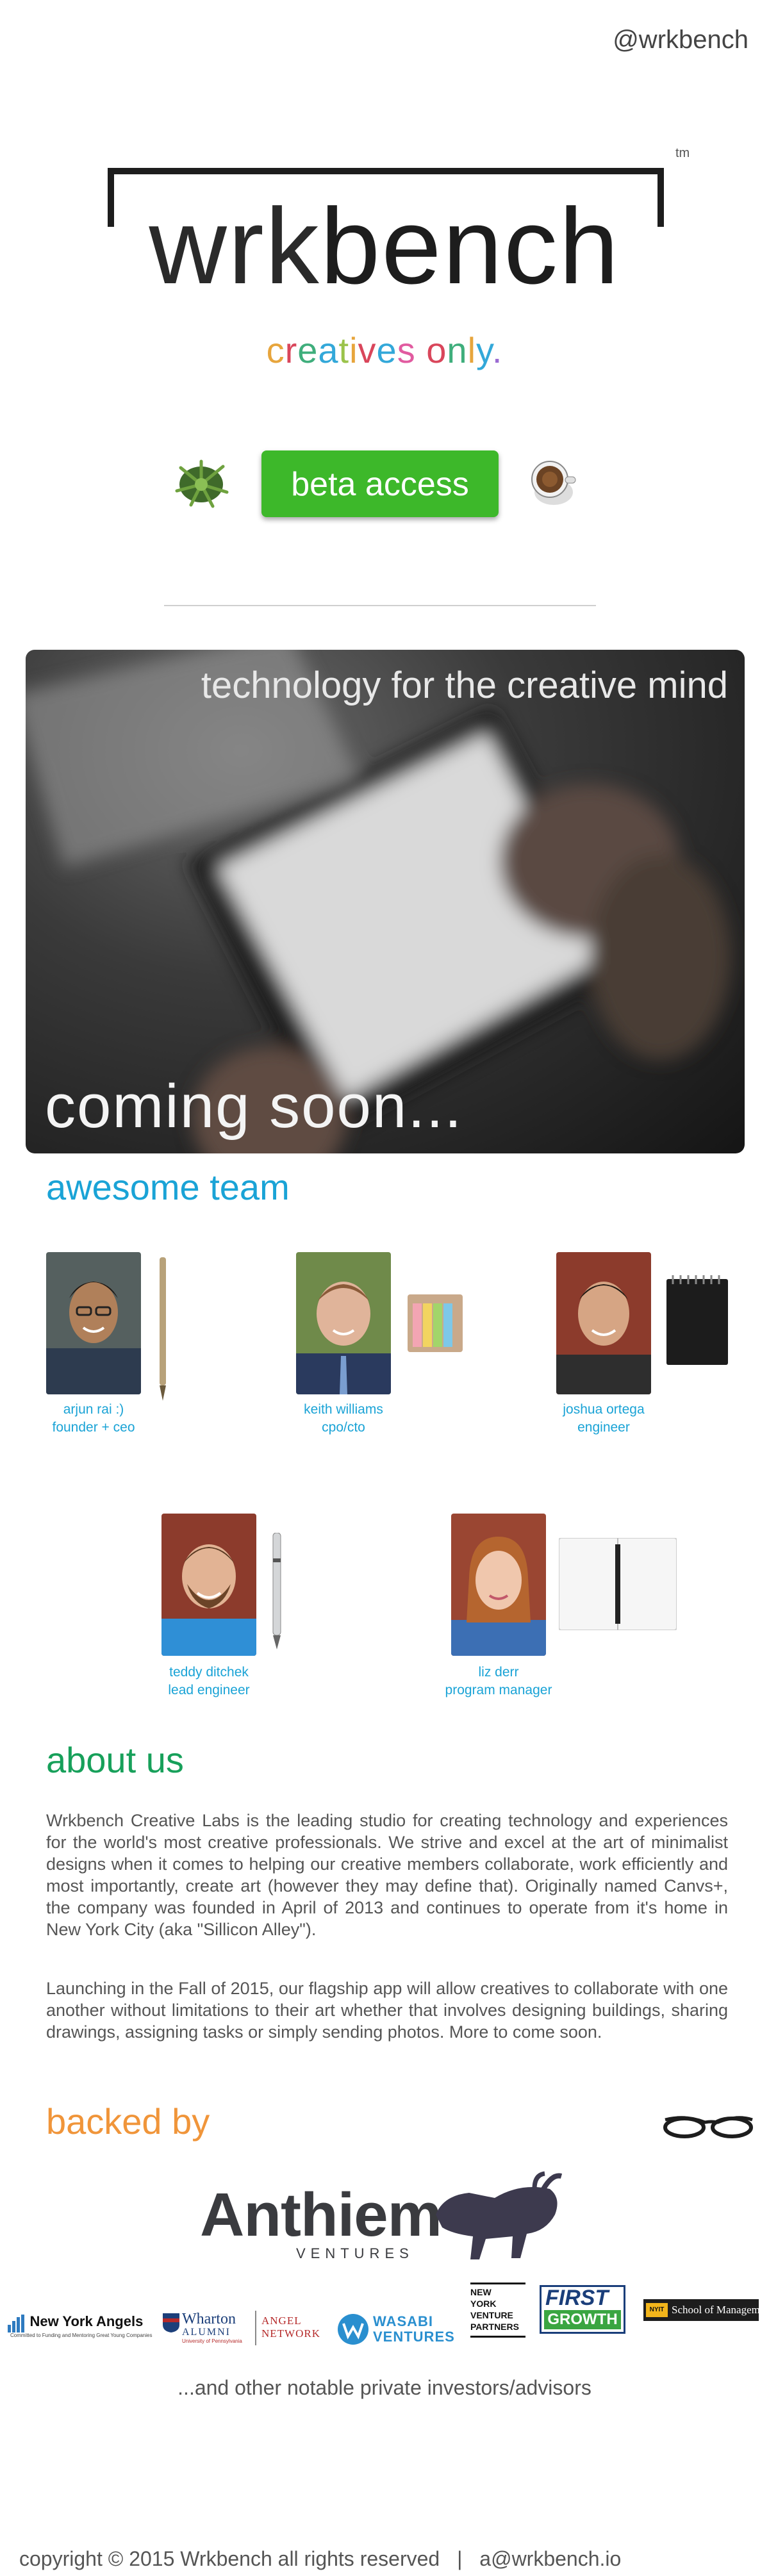  What do you see at coordinates (290, 2333) in the screenshot?
I see `network-text: NETWORK` at bounding box center [290, 2333].